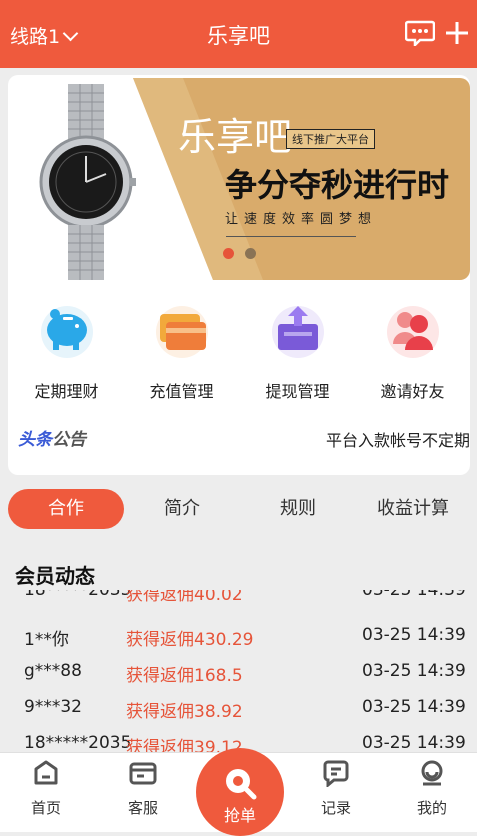 This screenshot has height=836, width=477. What do you see at coordinates (182, 330) in the screenshot?
I see `card-icon` at bounding box center [182, 330].